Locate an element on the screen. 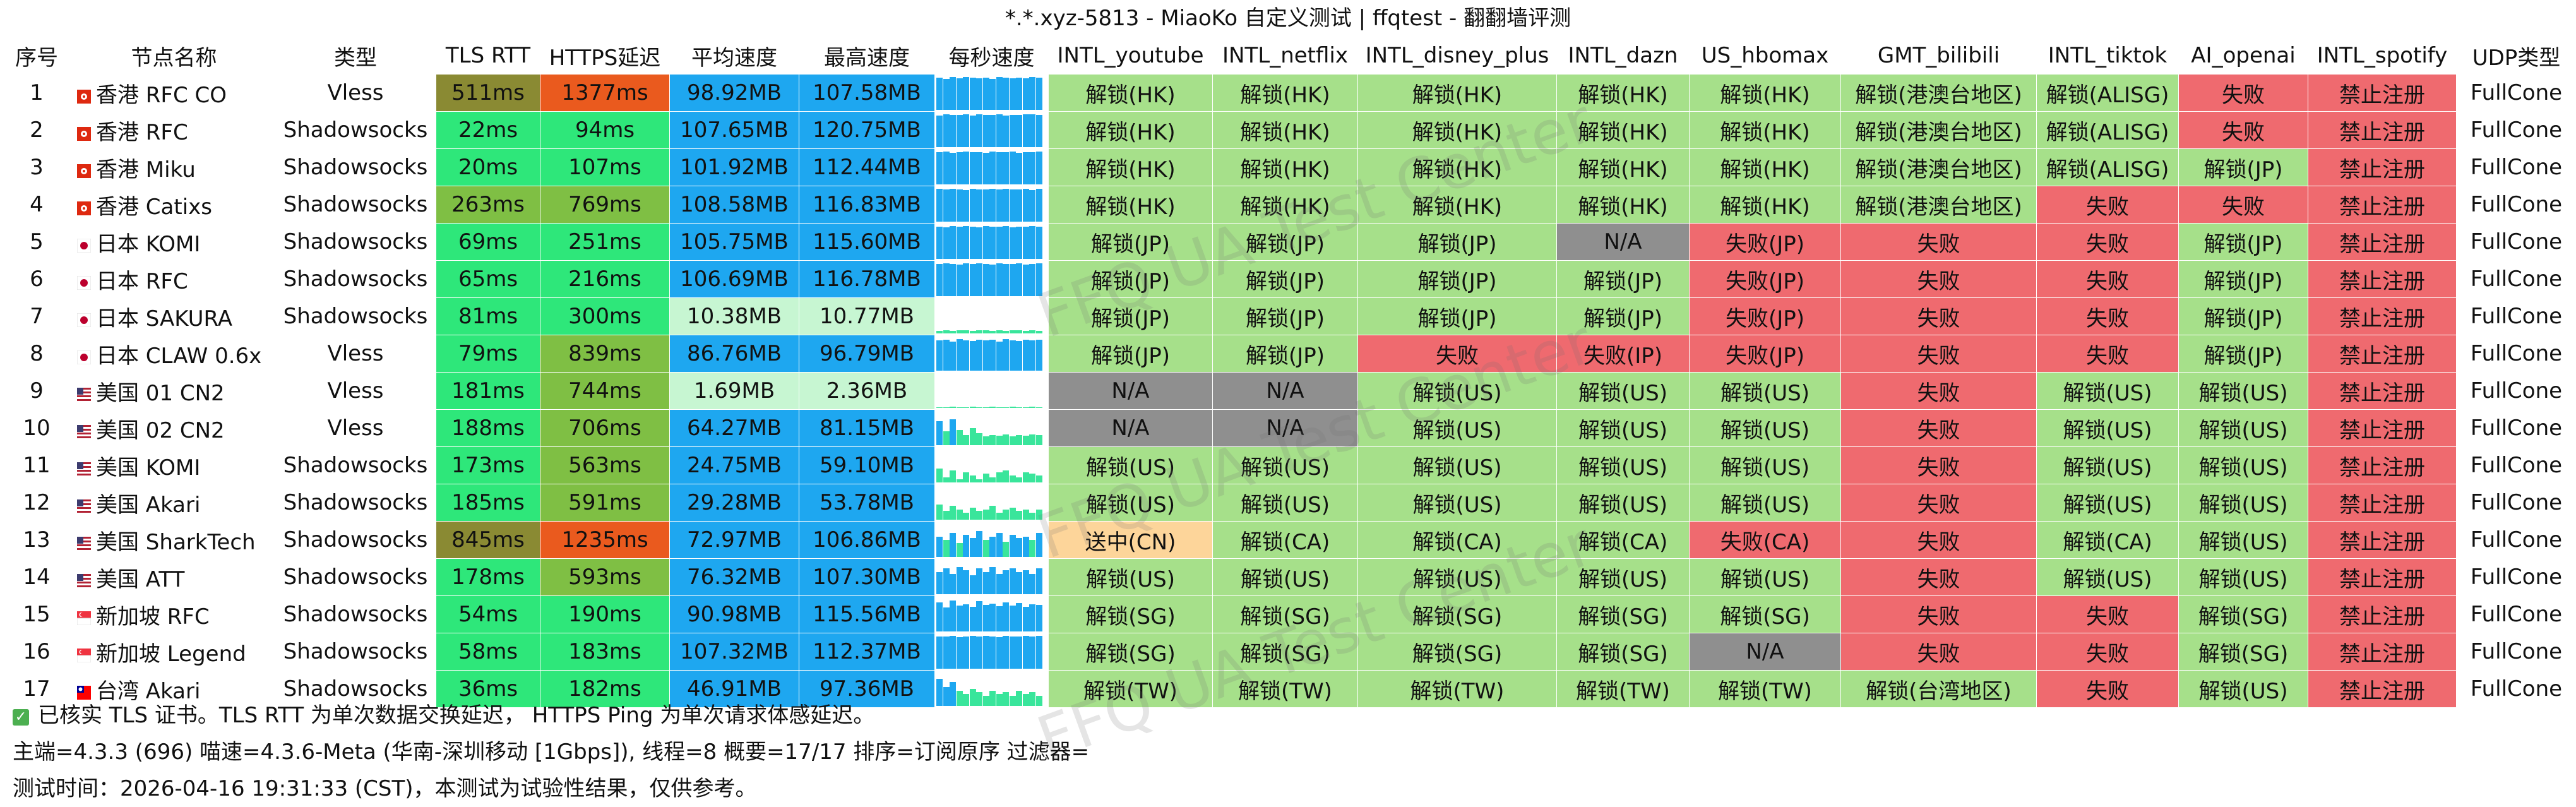 Image resolution: width=2576 pixels, height=807 pixels. column-header: GMT_bilibili is located at coordinates (1938, 56).